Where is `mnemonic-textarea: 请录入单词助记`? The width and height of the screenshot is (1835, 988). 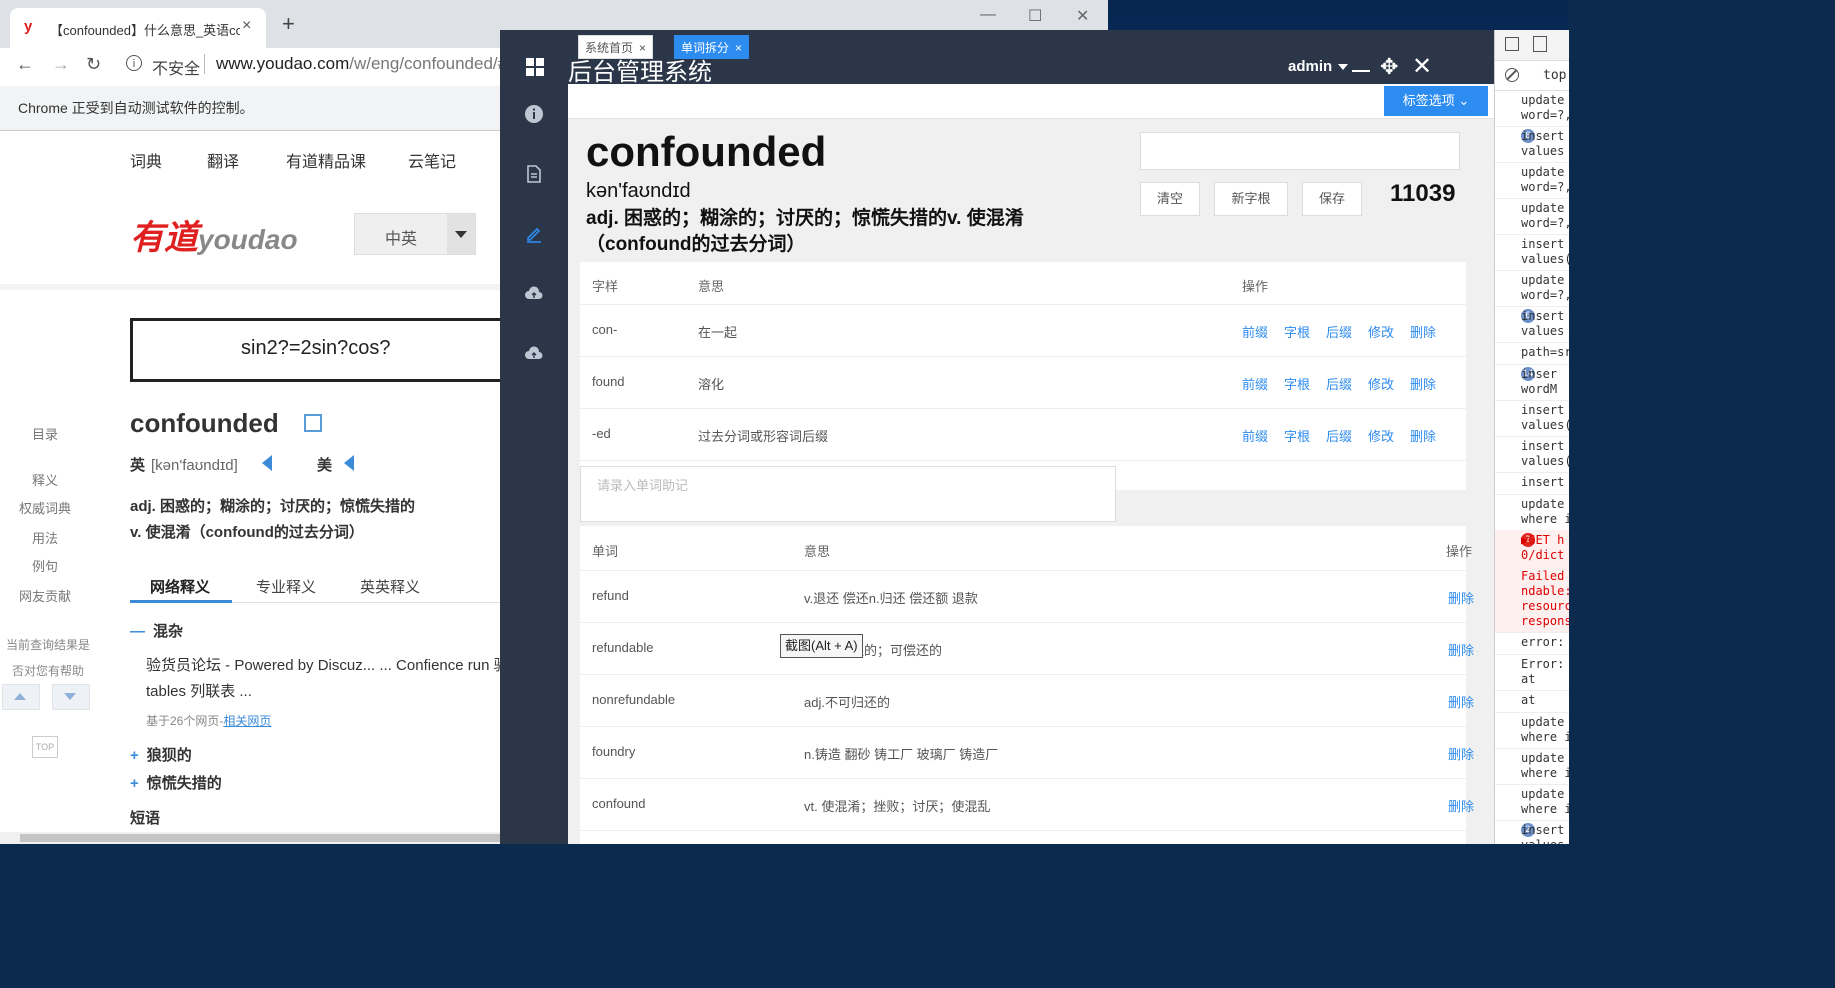
mnemonic-textarea: 请录入单词助记 is located at coordinates (848, 494).